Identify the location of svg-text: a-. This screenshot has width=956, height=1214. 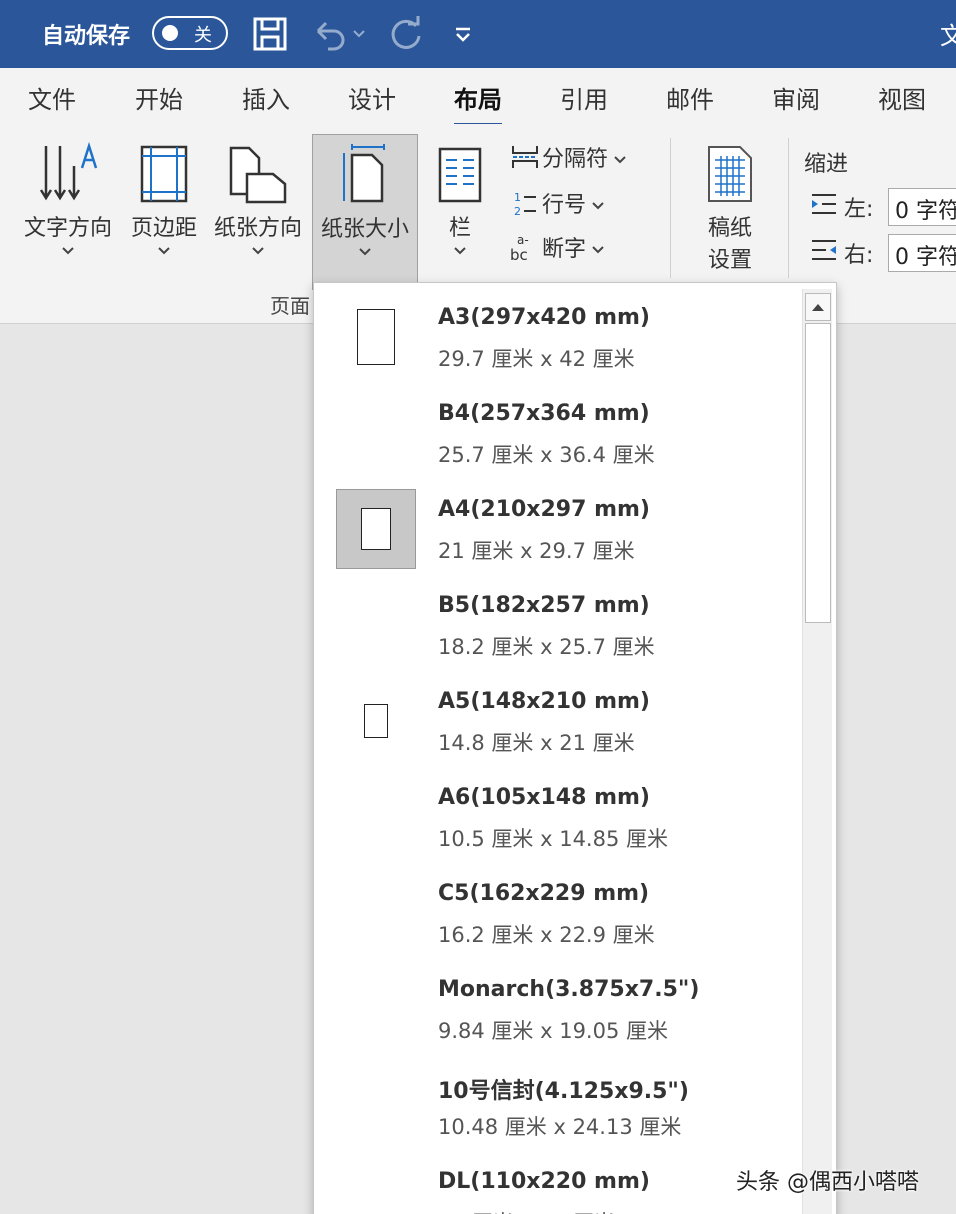
(523, 240).